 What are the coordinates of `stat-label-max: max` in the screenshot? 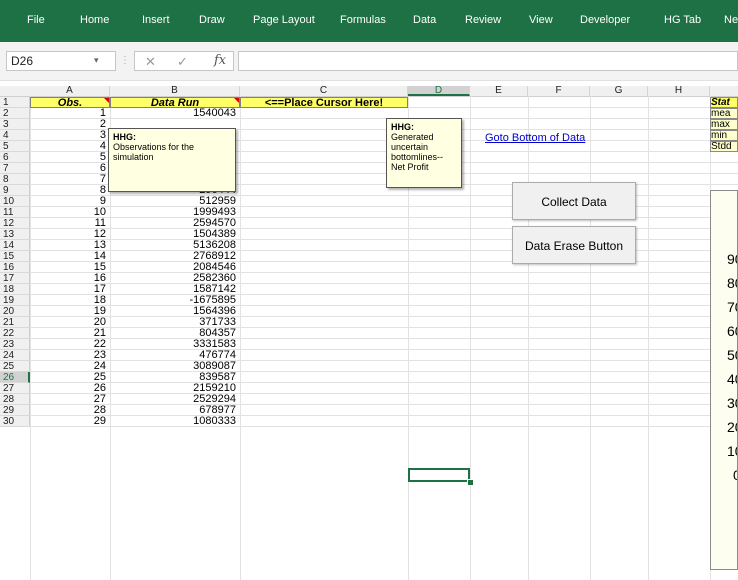 It's located at (724, 124).